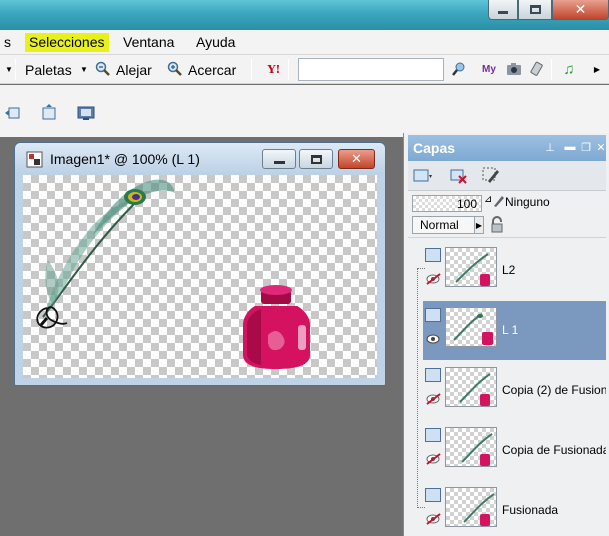  What do you see at coordinates (423, 176) in the screenshot?
I see `new-layer-icon` at bounding box center [423, 176].